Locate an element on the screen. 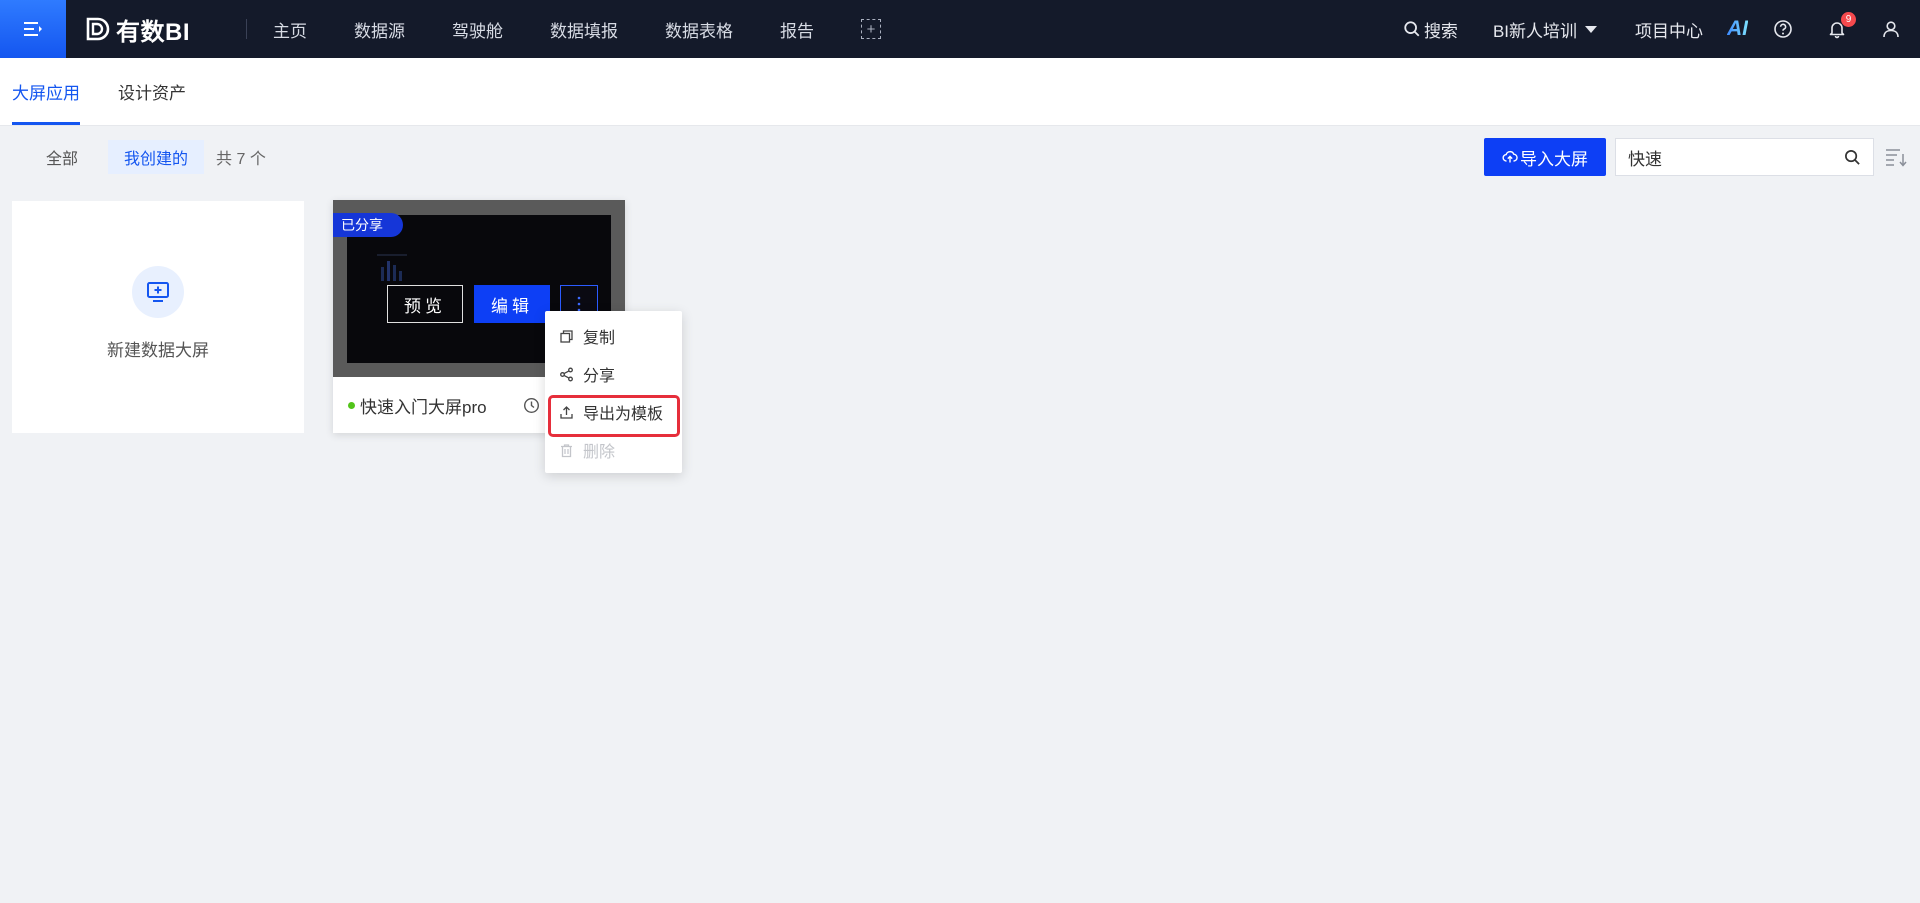 Image resolution: width=1920 pixels, height=903 pixels. menu-item-export-template: 导出为模板 is located at coordinates (613, 415).